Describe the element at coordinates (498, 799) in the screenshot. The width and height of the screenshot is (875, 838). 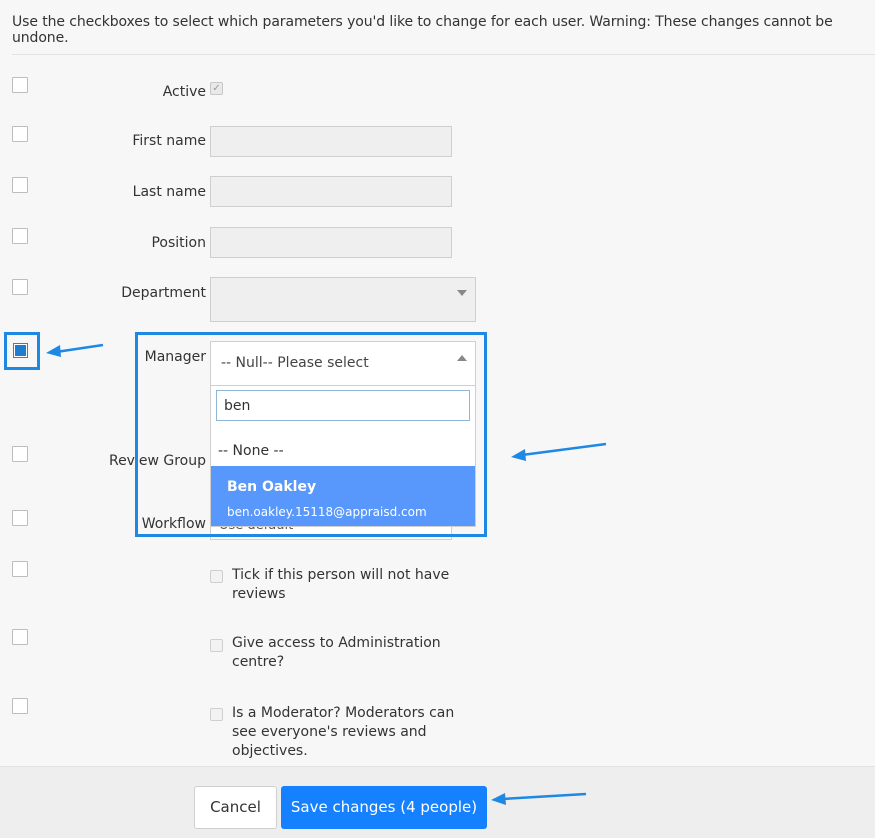
I see `arrowhead-save` at that location.